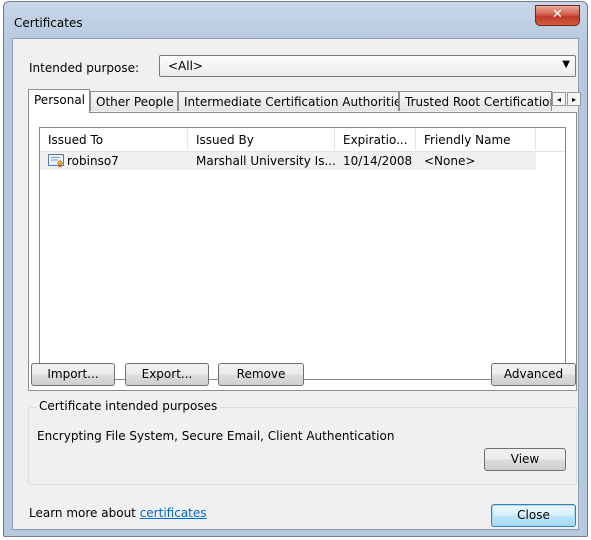 This screenshot has height=540, width=591. What do you see at coordinates (84, 513) in the screenshot?
I see `learn-more-prefix: Learn more about` at bounding box center [84, 513].